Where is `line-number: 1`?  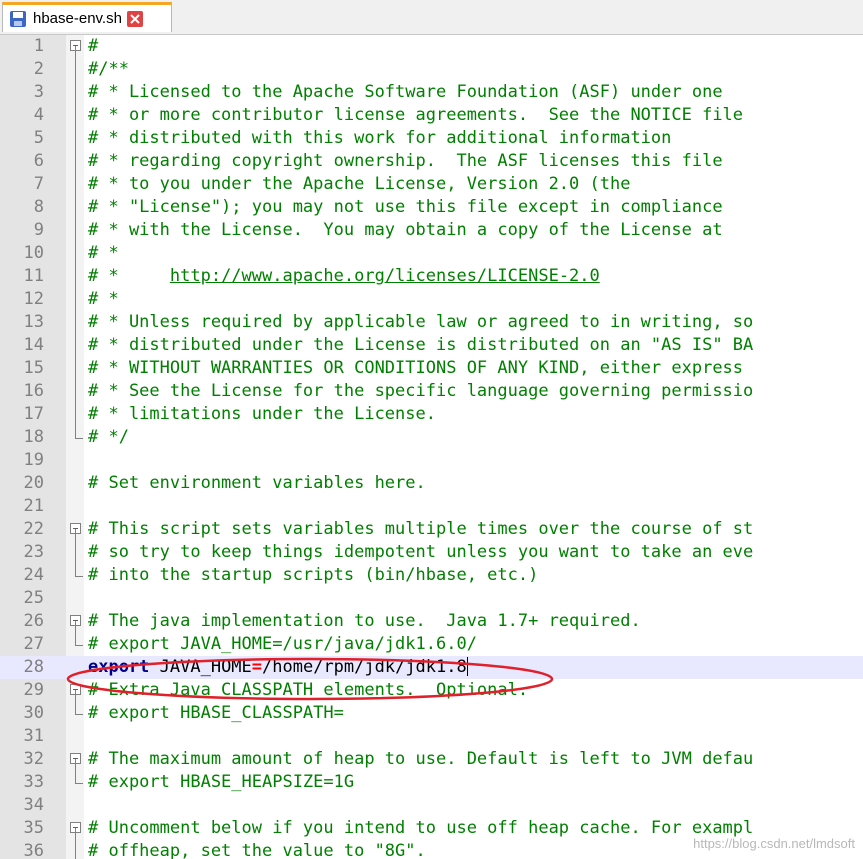 line-number: 1 is located at coordinates (38, 46).